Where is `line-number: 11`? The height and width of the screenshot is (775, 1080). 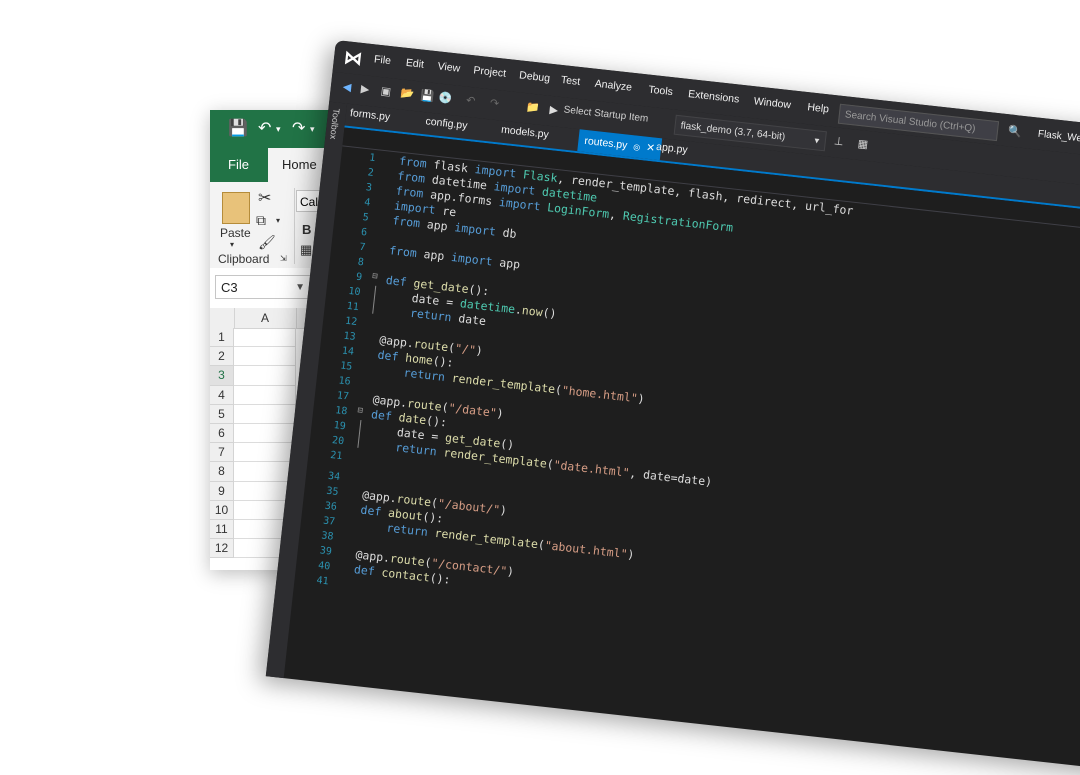 line-number: 11 is located at coordinates (353, 307).